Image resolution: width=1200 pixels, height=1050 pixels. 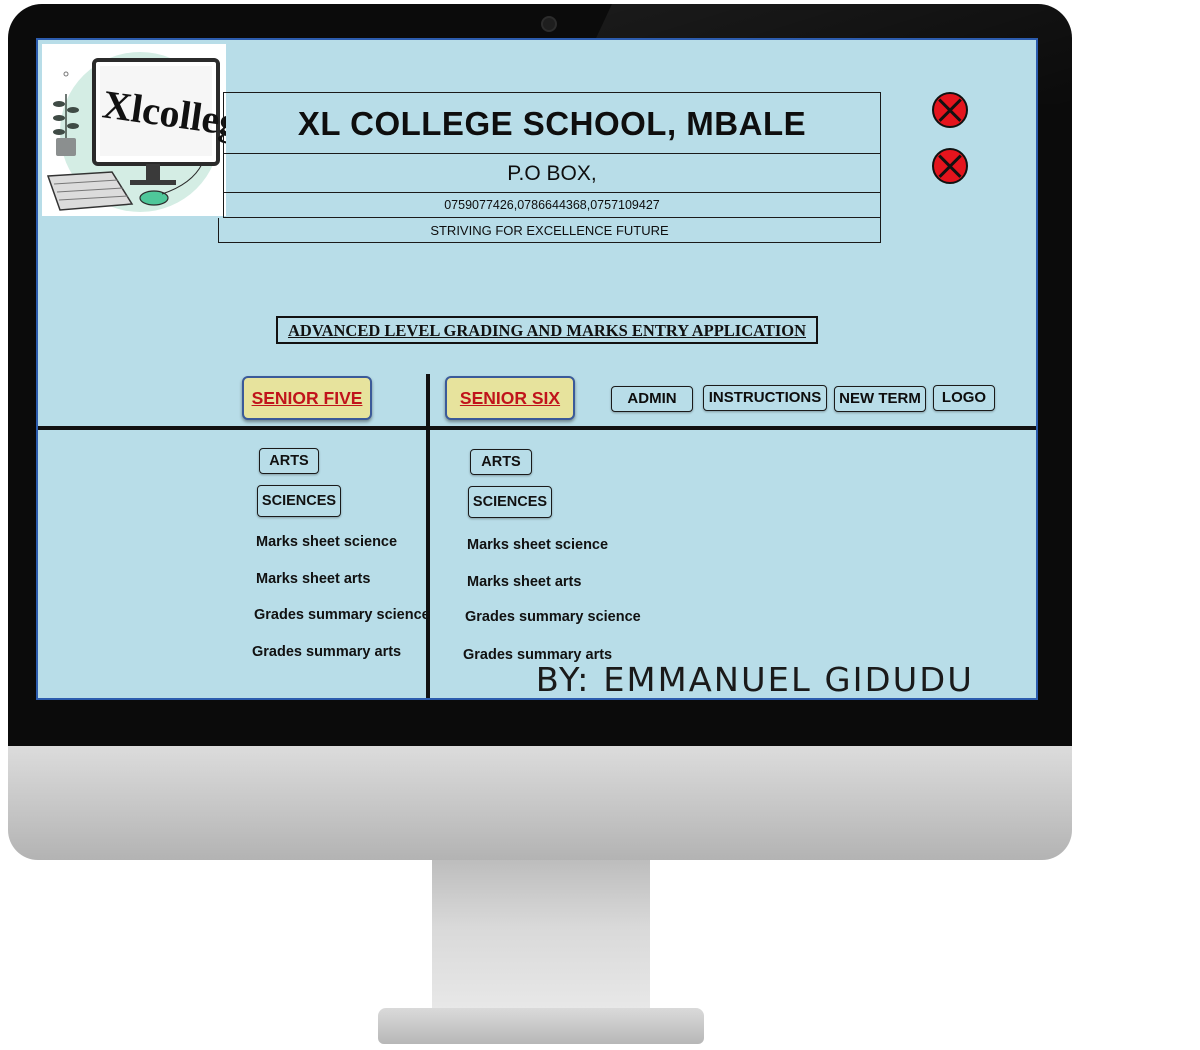 What do you see at coordinates (326, 652) in the screenshot?
I see `s5-grades-summary-arts-link: Grades summary arts` at bounding box center [326, 652].